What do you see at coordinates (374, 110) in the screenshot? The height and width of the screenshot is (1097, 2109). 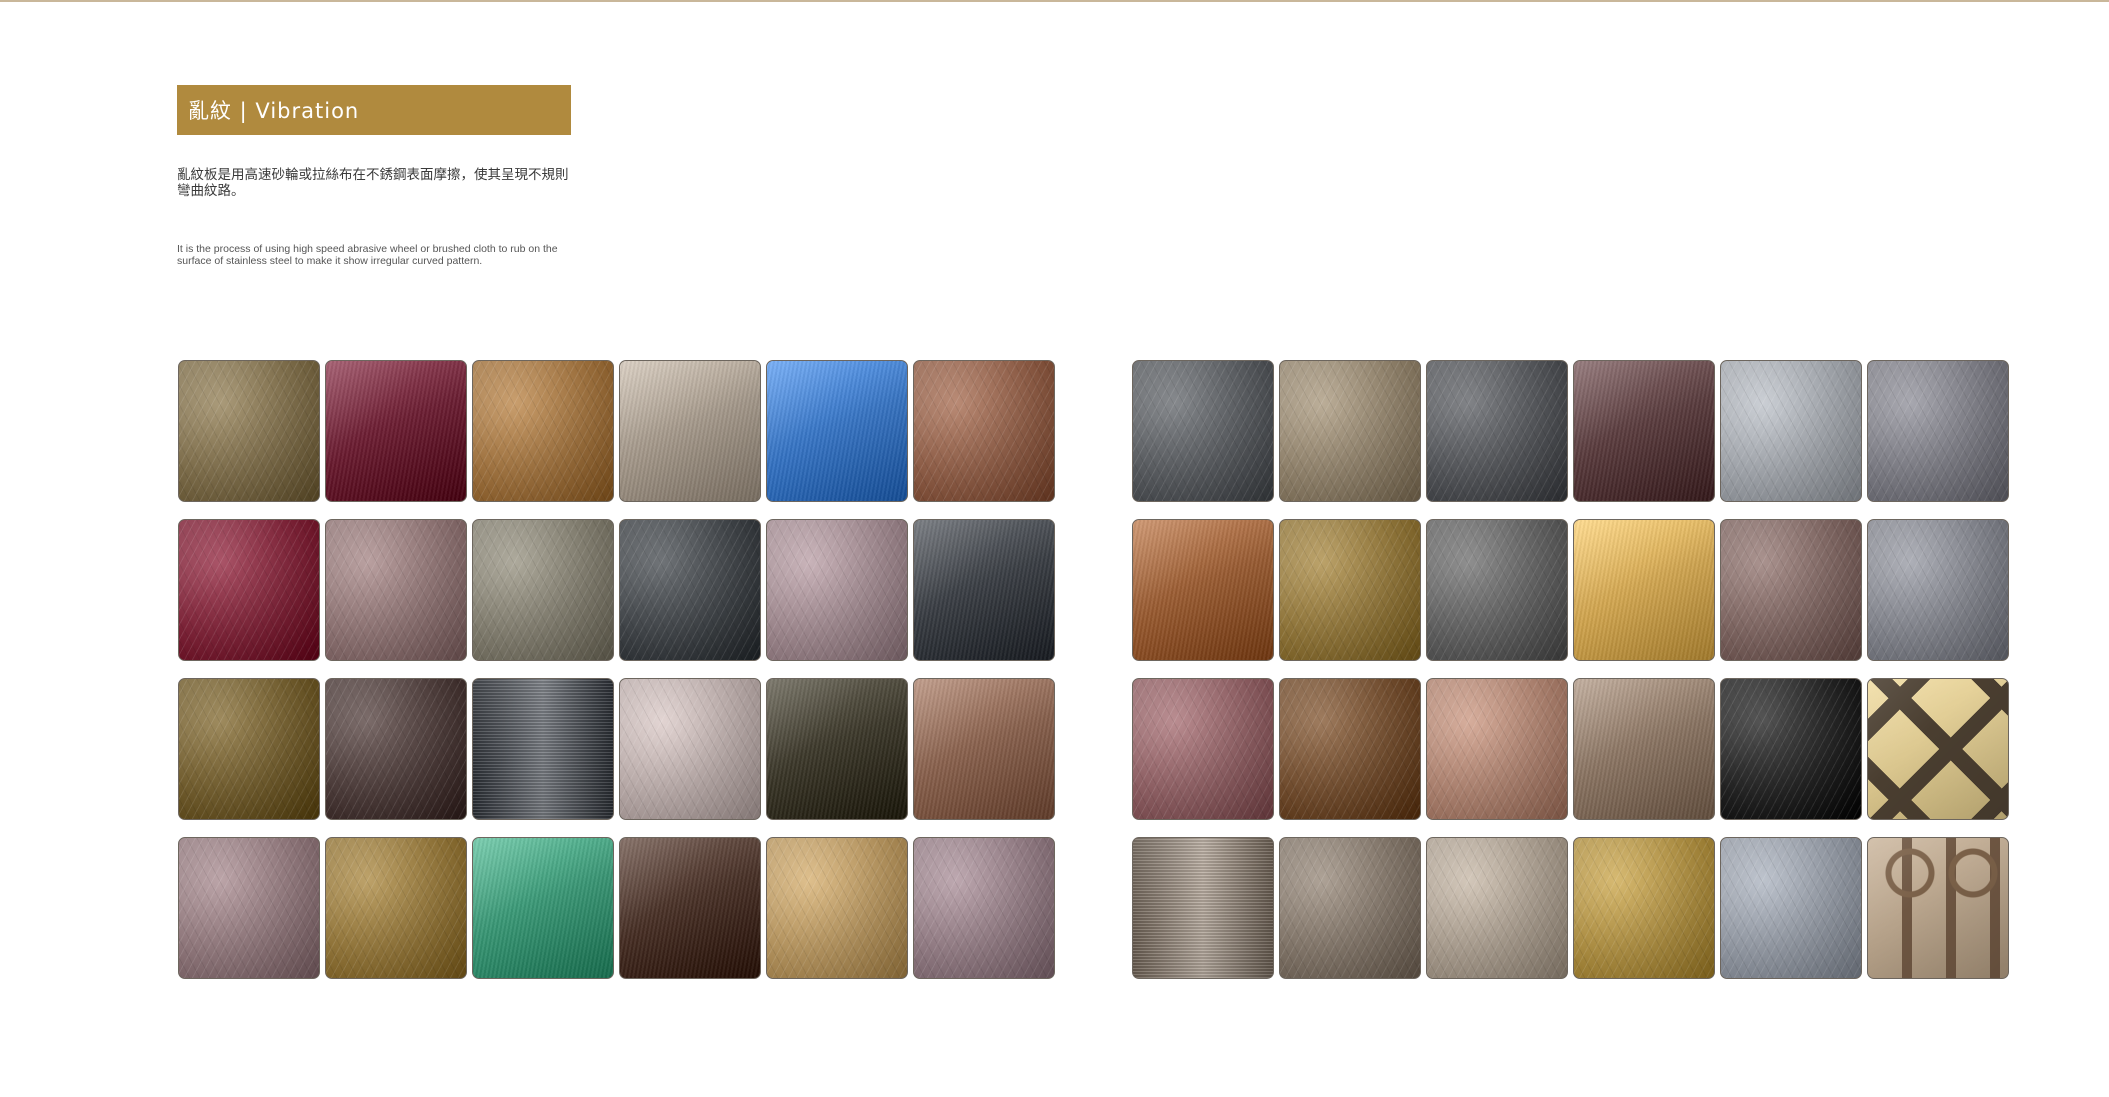 I see `section-title-bar: 亂紋 | Vibration` at bounding box center [374, 110].